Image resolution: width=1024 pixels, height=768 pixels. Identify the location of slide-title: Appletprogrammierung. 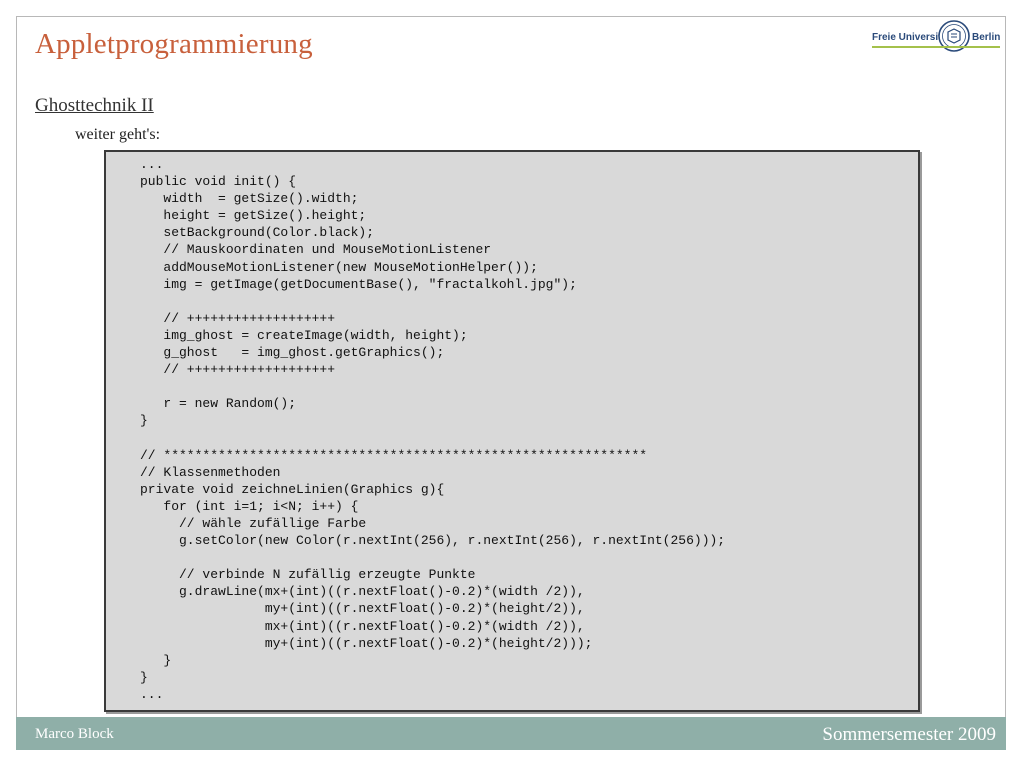
(174, 44).